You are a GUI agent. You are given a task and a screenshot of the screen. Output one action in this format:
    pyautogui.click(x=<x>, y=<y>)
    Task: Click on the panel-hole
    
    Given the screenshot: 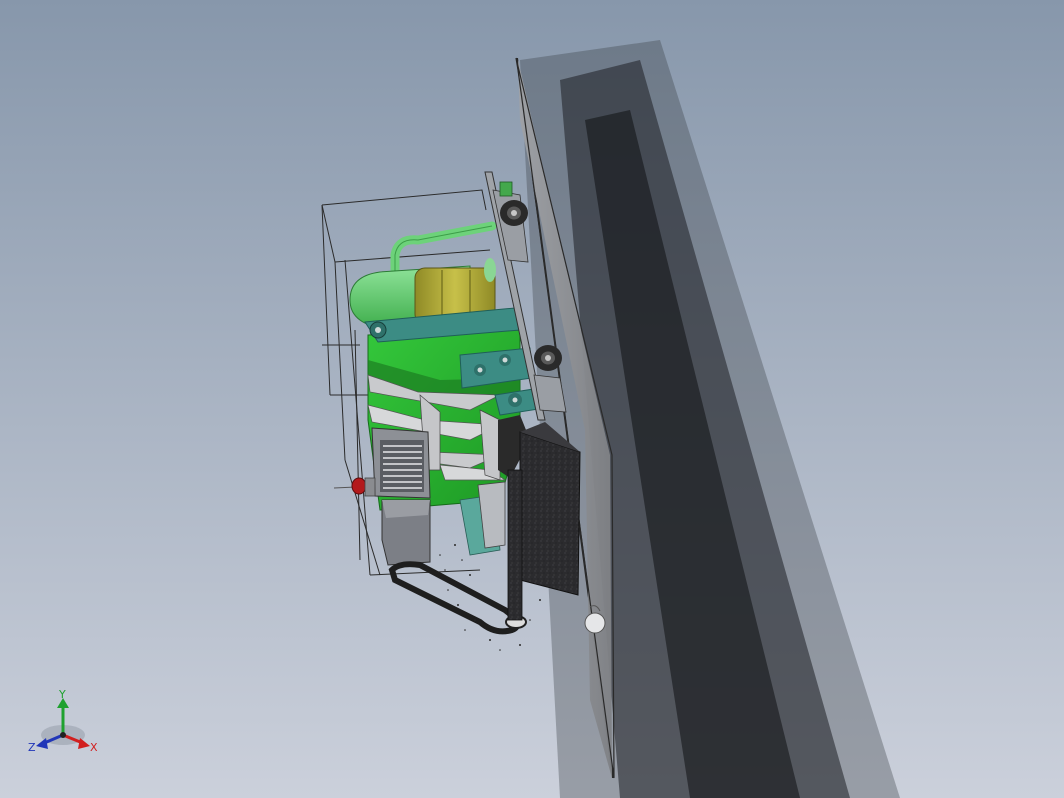 What is the action you would take?
    pyautogui.click(x=595, y=623)
    